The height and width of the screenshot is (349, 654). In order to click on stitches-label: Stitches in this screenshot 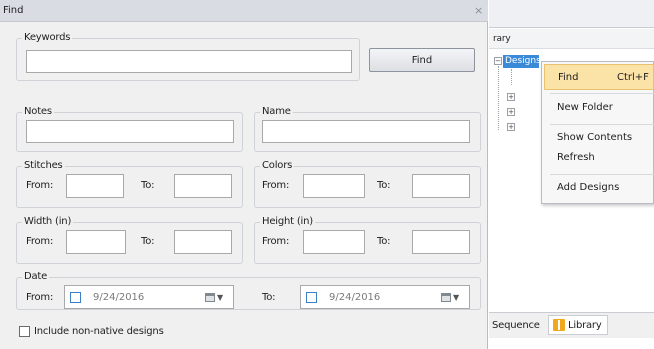, I will do `click(43, 165)`.